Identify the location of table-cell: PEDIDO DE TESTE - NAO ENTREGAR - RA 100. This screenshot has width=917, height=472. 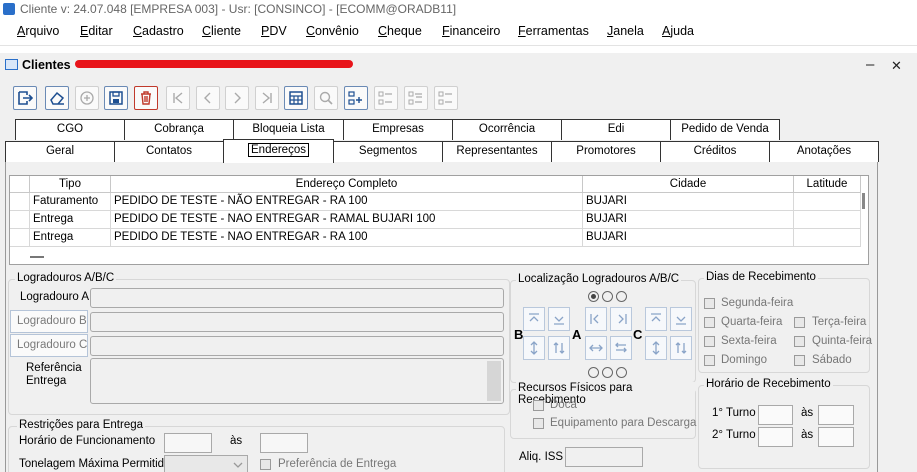
(347, 238).